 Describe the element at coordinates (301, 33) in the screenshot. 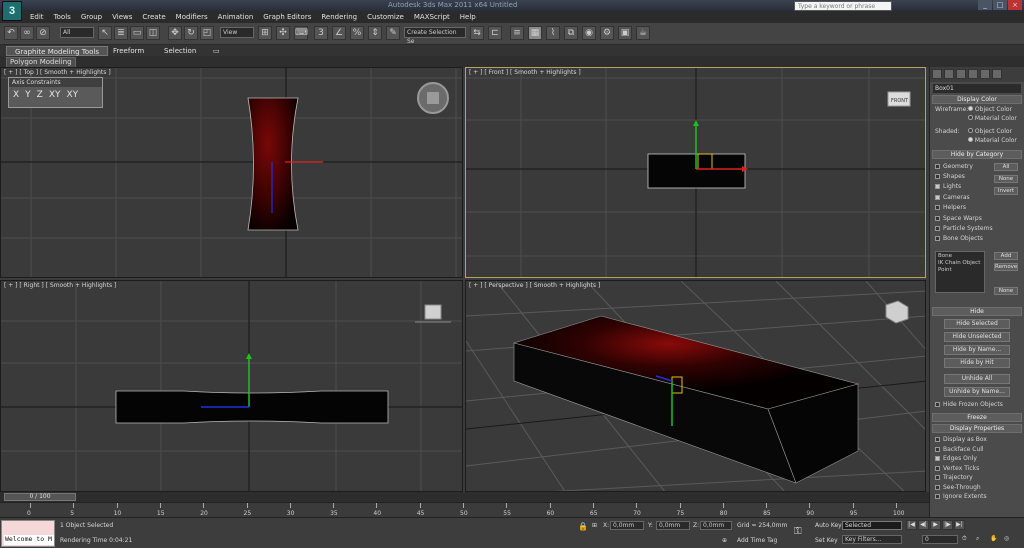

I see `keyboard-shortcut-icon: ⌨` at that location.